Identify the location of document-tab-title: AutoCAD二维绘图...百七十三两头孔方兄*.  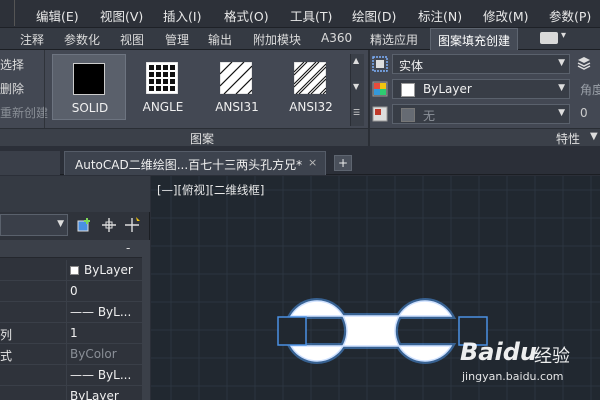
(189, 165).